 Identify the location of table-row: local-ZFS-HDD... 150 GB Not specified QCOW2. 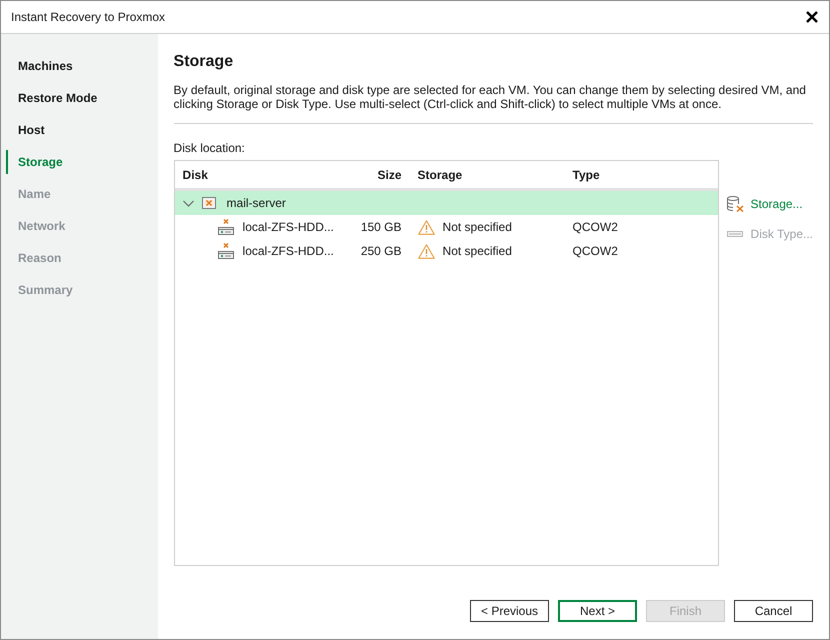
(446, 227).